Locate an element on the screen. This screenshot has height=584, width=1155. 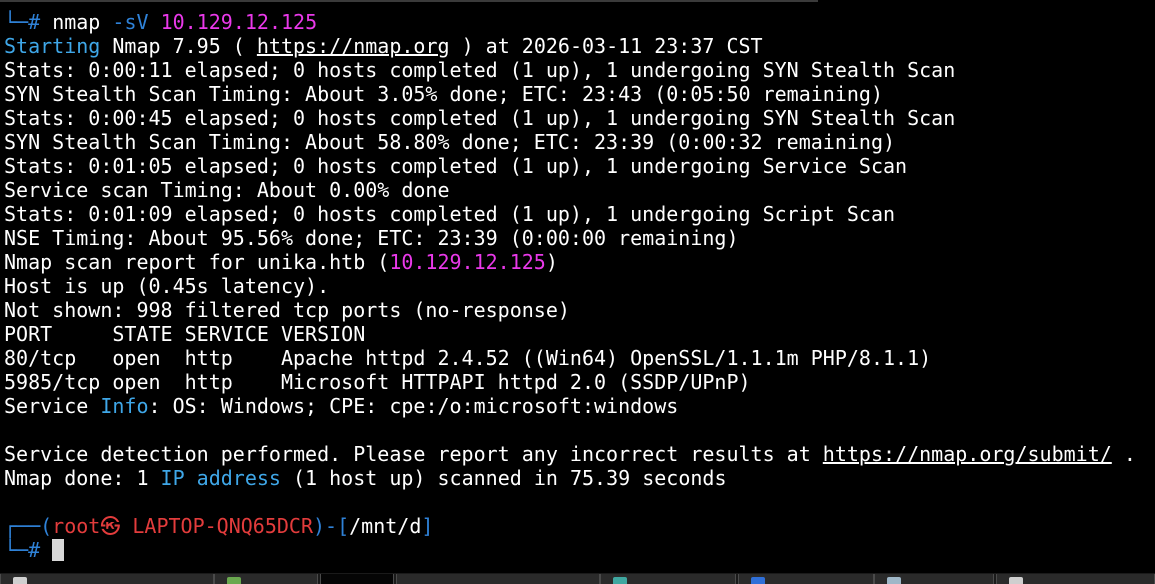
done-prefix: Nmap done: 1 is located at coordinates (82, 478).